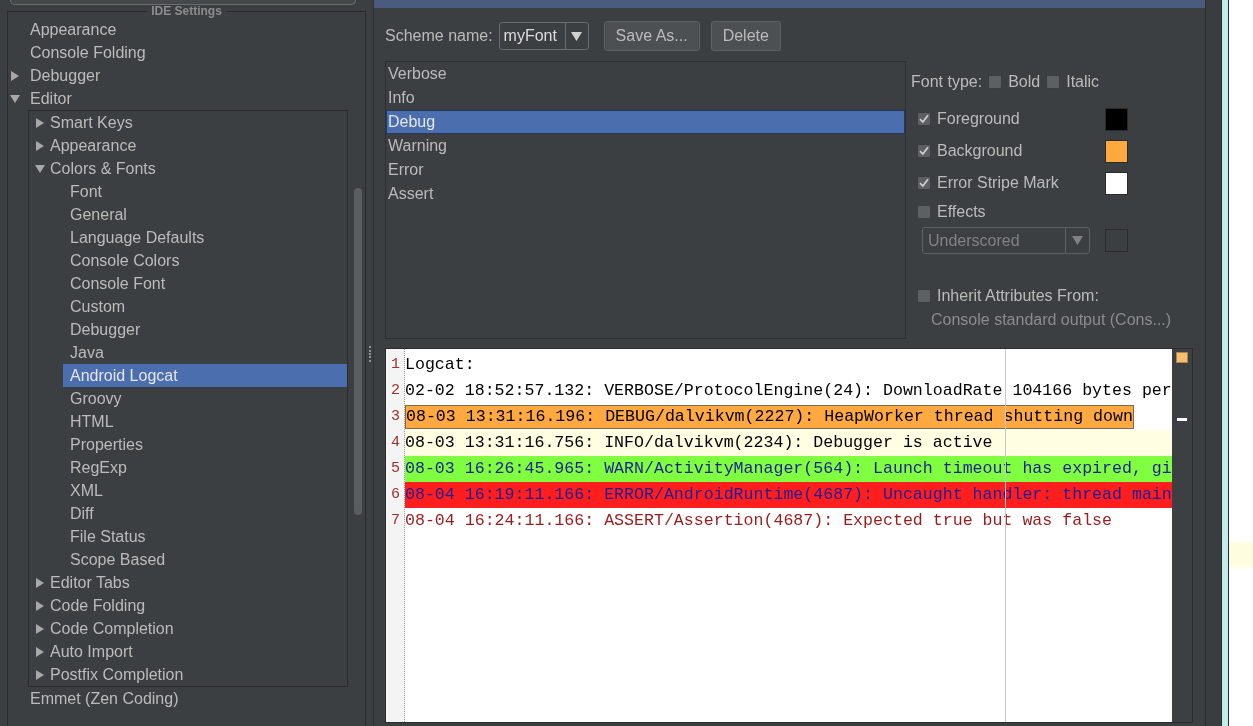 The width and height of the screenshot is (1253, 726). I want to click on tree-item: Console Font, so click(205, 283).